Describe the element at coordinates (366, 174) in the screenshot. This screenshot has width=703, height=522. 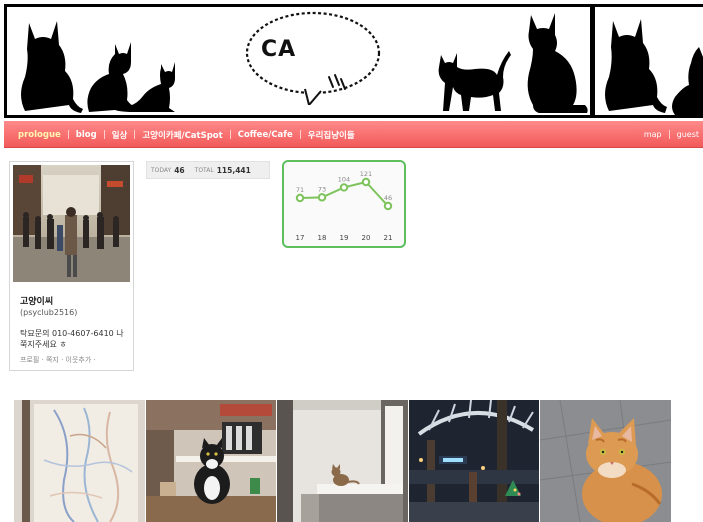
I see `chart-data-label: 121` at that location.